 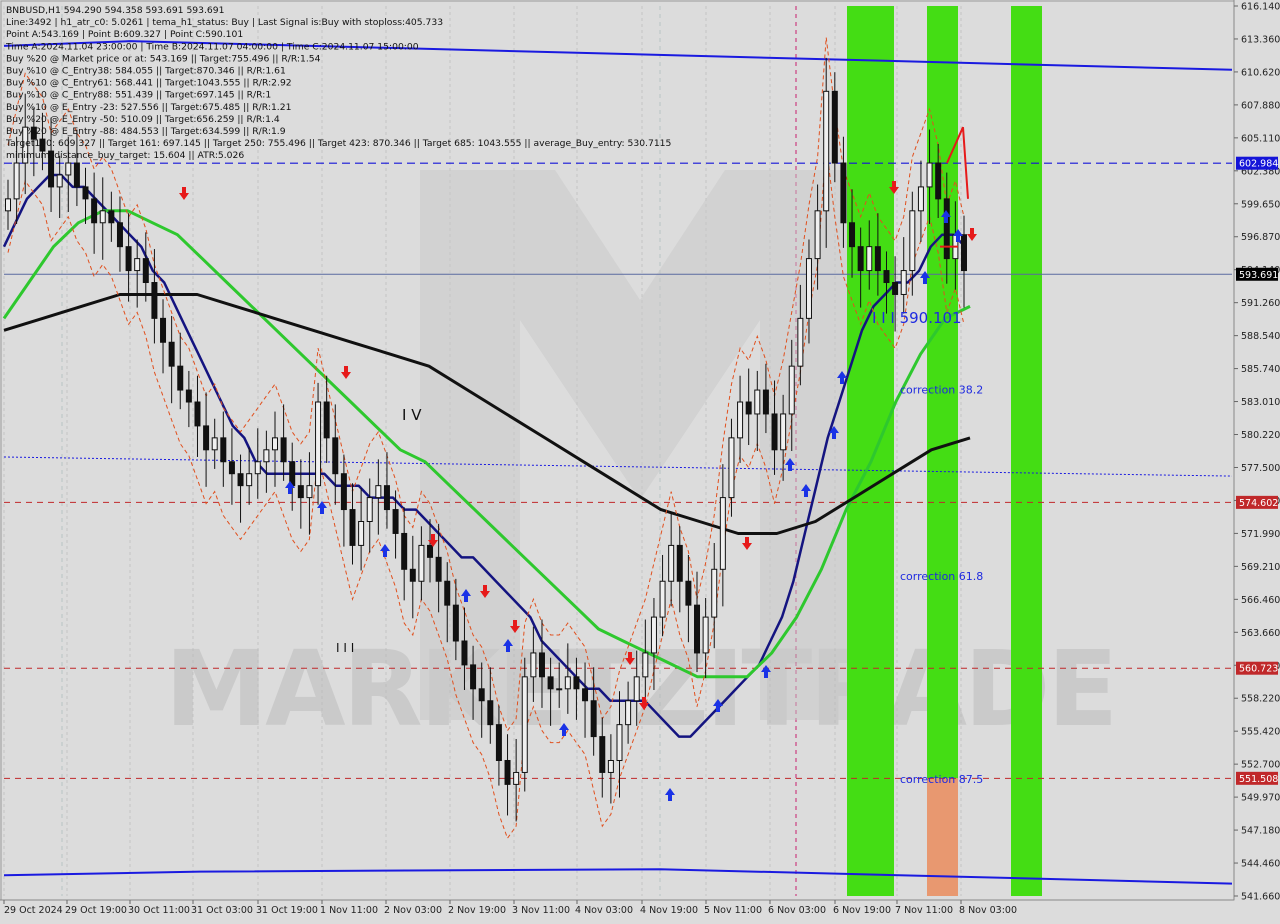 I want to click on price-tag-label: 560.723, so click(x=1258, y=669).